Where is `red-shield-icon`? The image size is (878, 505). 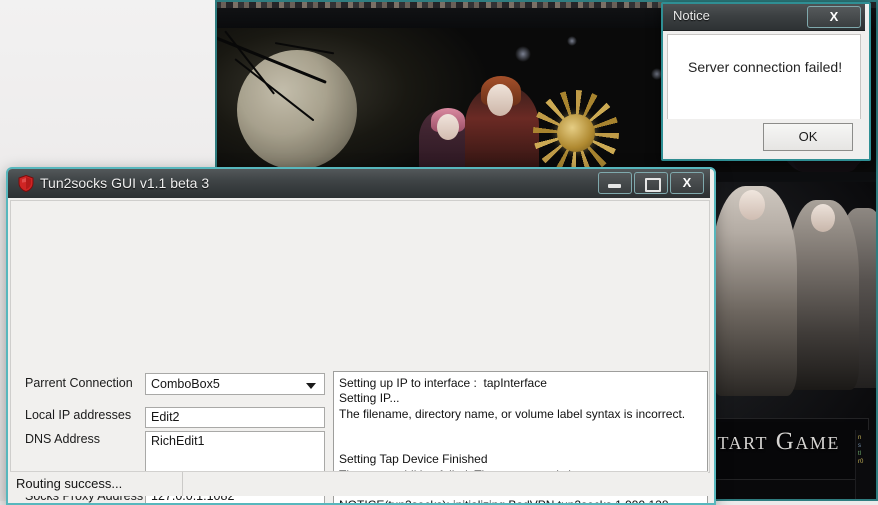
red-shield-icon is located at coordinates (26, 183).